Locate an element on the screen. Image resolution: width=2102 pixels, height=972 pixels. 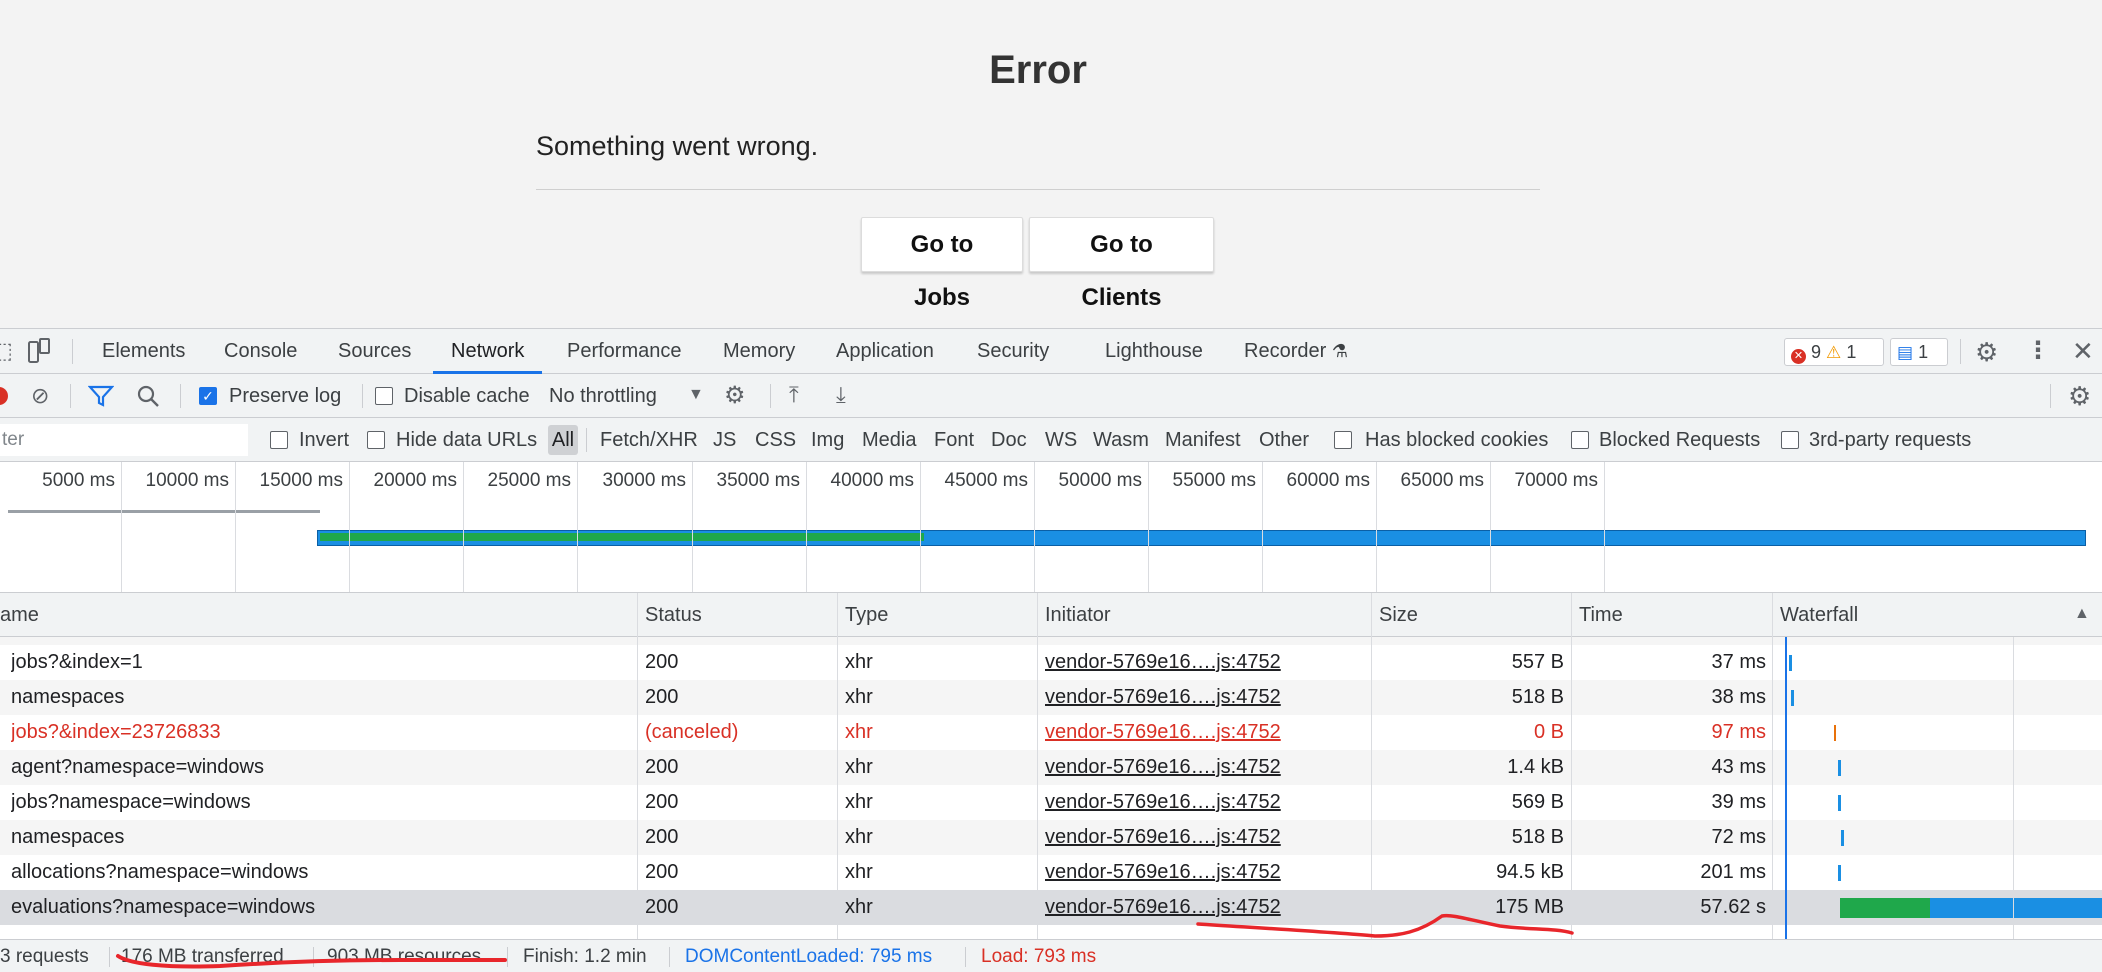
type-filter-wasm: Wasm is located at coordinates (1121, 440).